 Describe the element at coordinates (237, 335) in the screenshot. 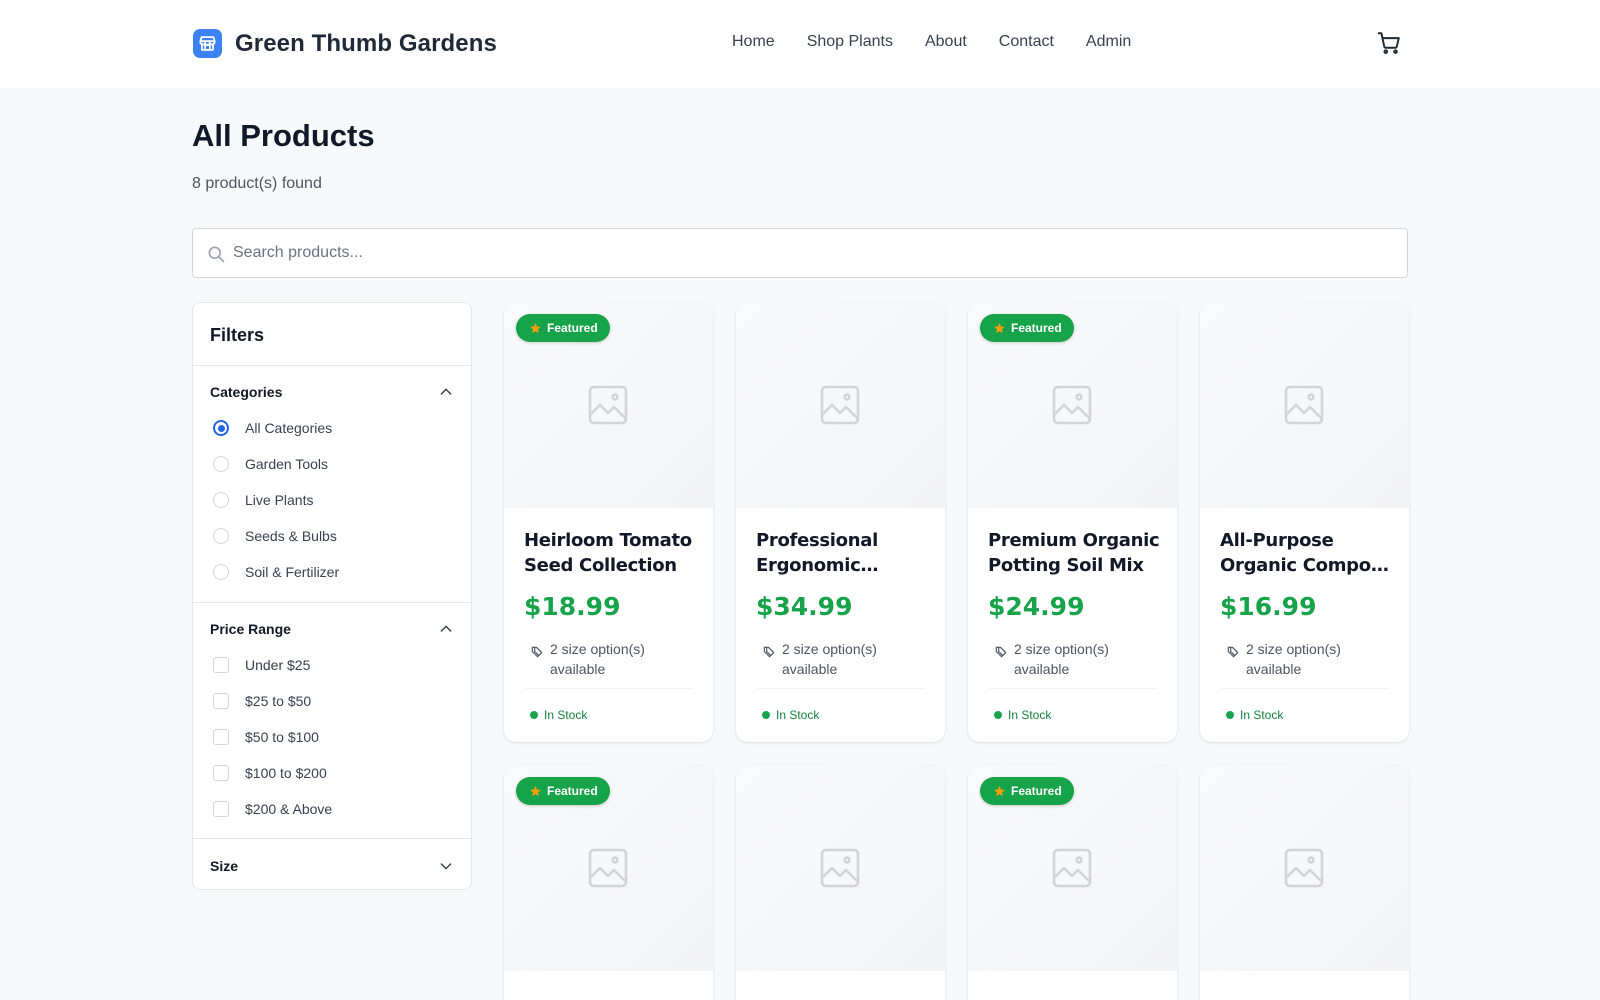

I see `filters-title: Filters` at that location.